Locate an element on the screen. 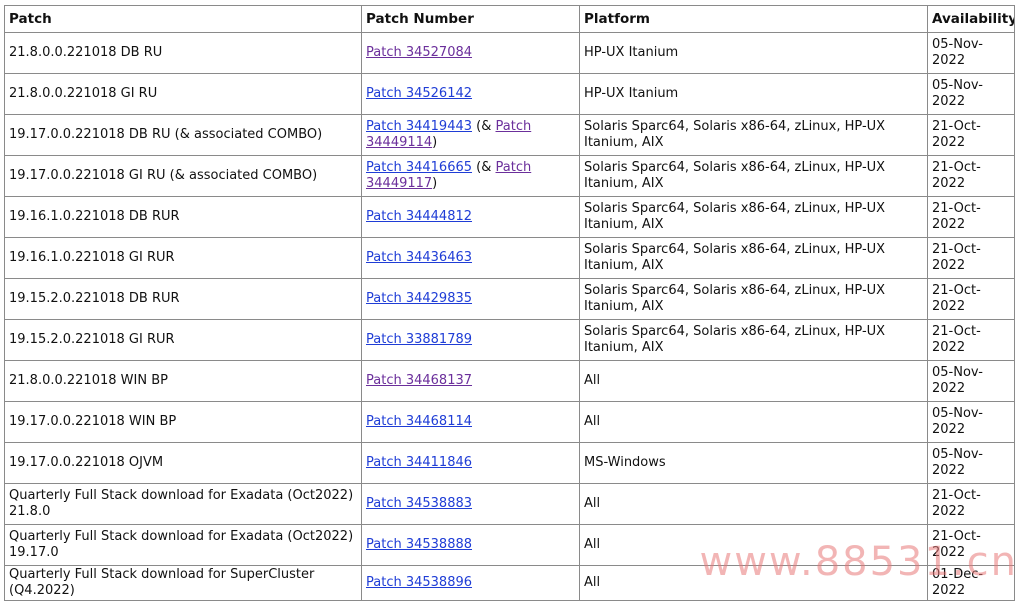 The height and width of the screenshot is (601, 1024). cell-patch-number: Patch 34526142 is located at coordinates (470, 94).